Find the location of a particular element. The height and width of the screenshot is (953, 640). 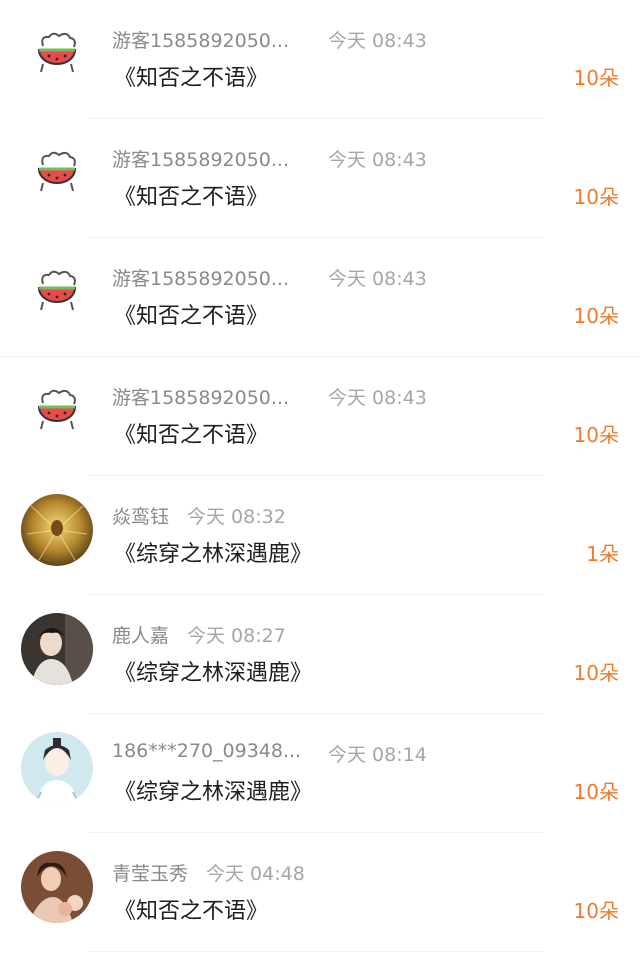

photo-portrait-avatar is located at coordinates (57, 887).